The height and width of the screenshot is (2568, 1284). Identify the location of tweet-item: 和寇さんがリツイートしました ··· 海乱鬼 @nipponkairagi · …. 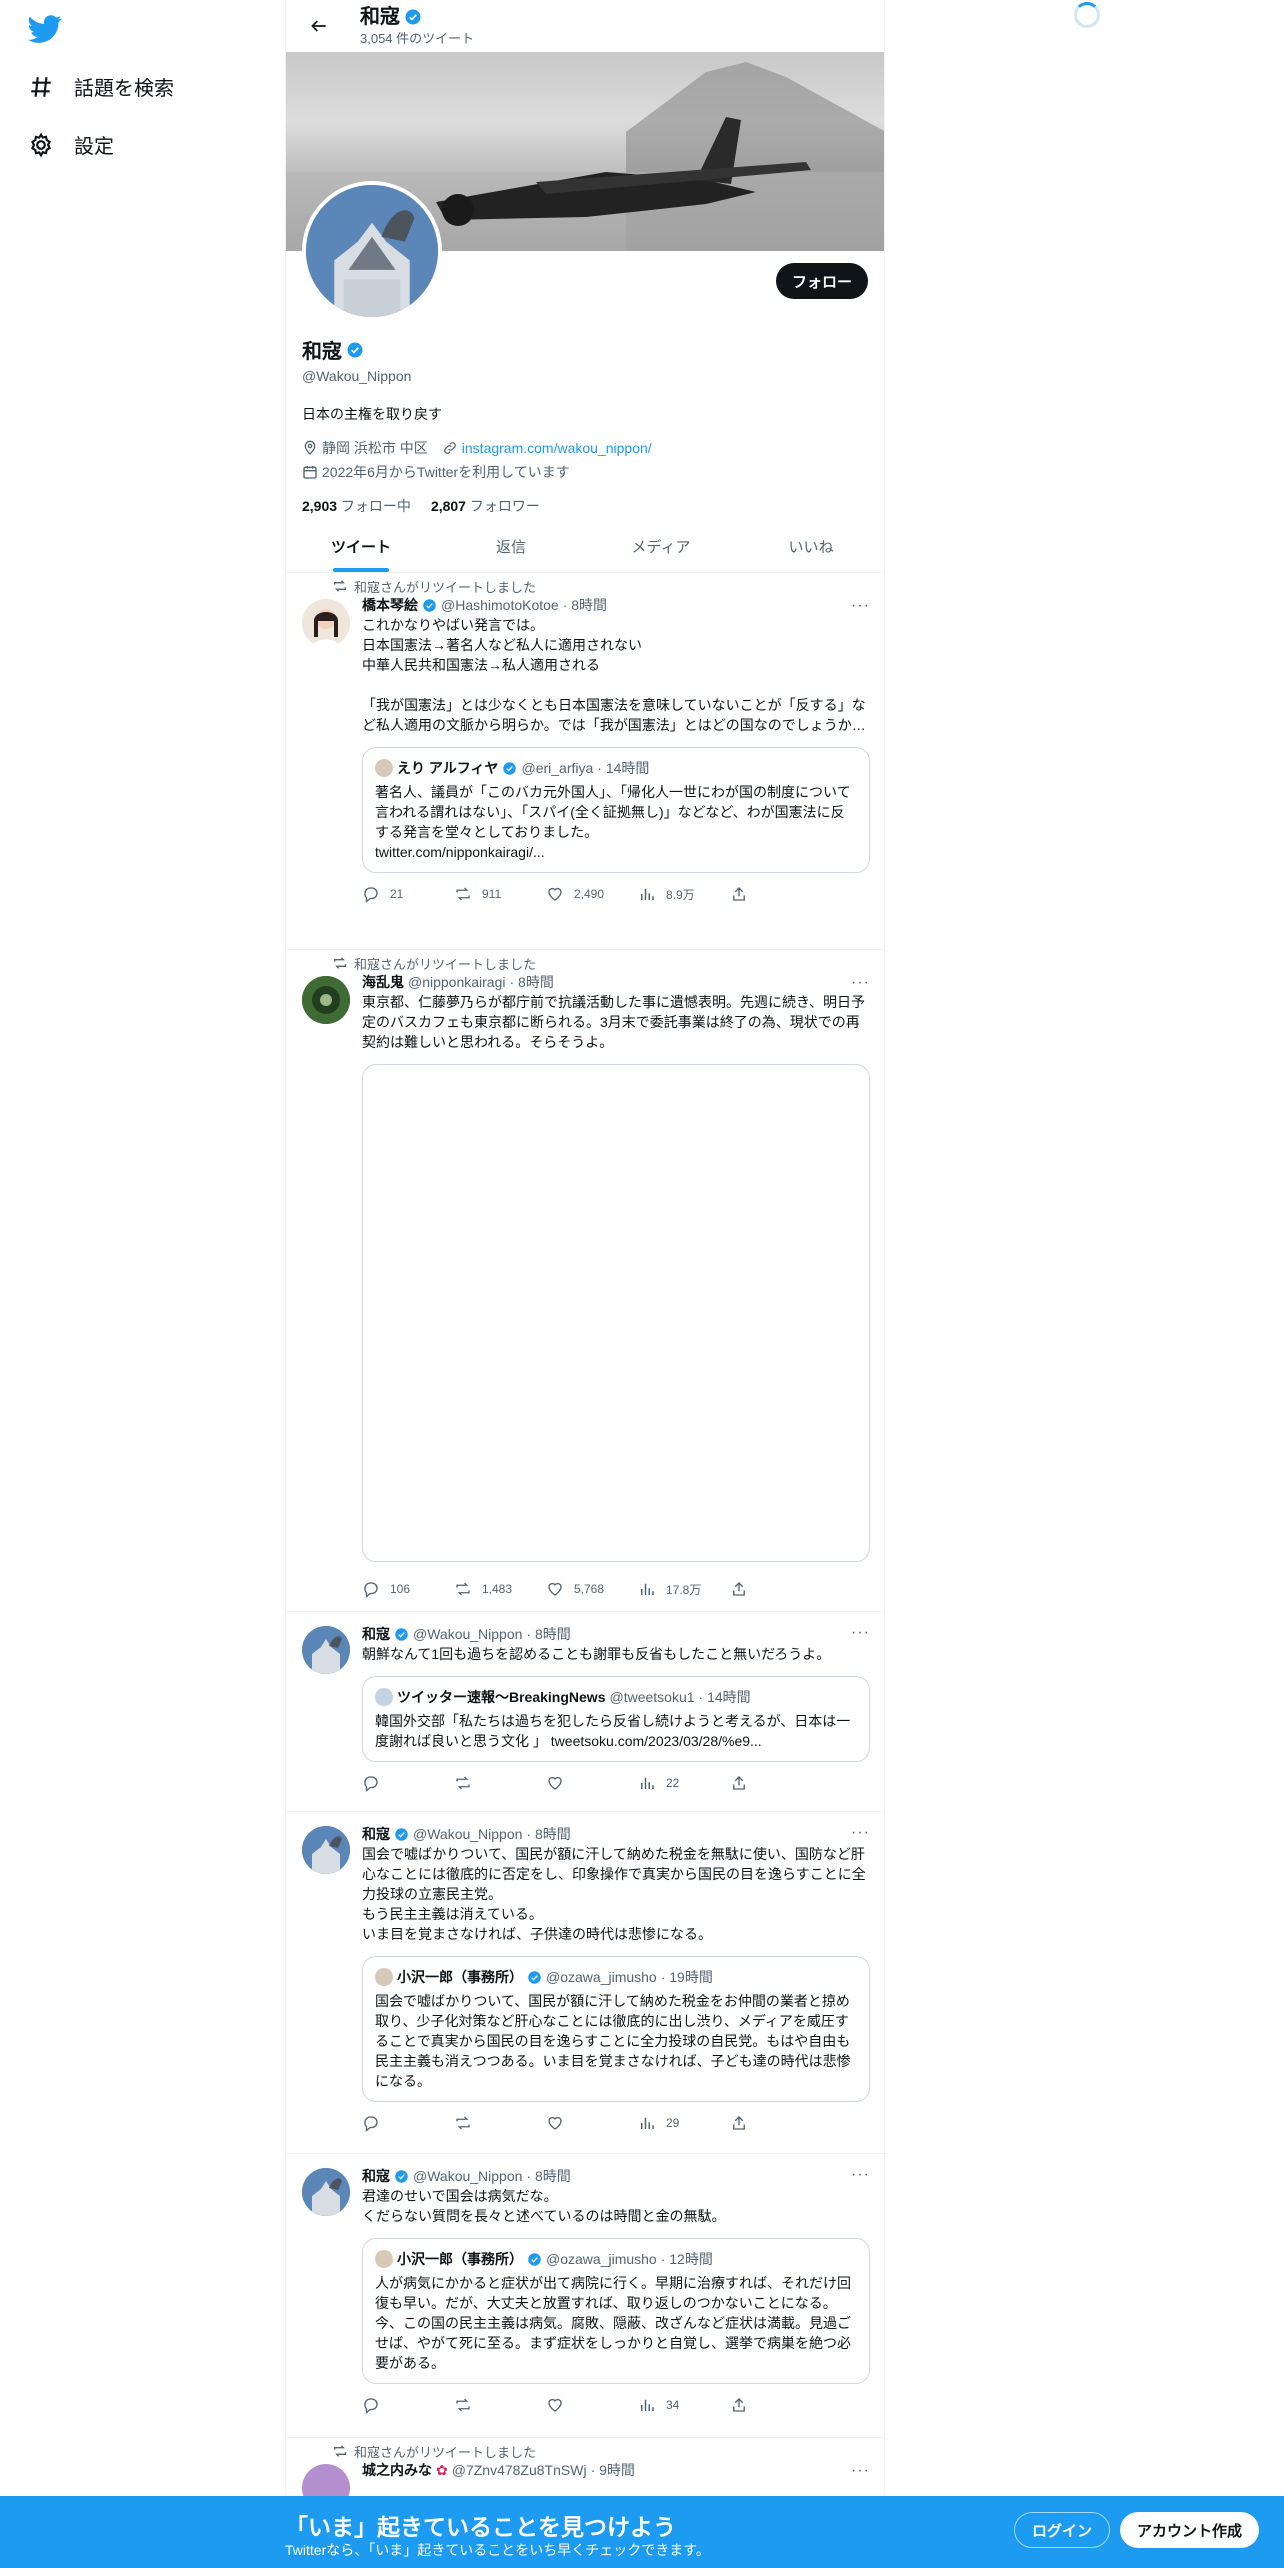
(586, 1281).